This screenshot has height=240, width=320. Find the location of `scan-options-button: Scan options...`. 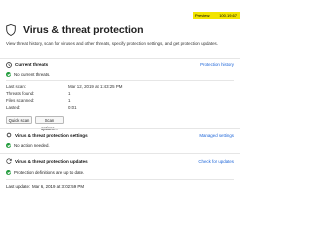

scan-options-button: Scan options... is located at coordinates (49, 123).